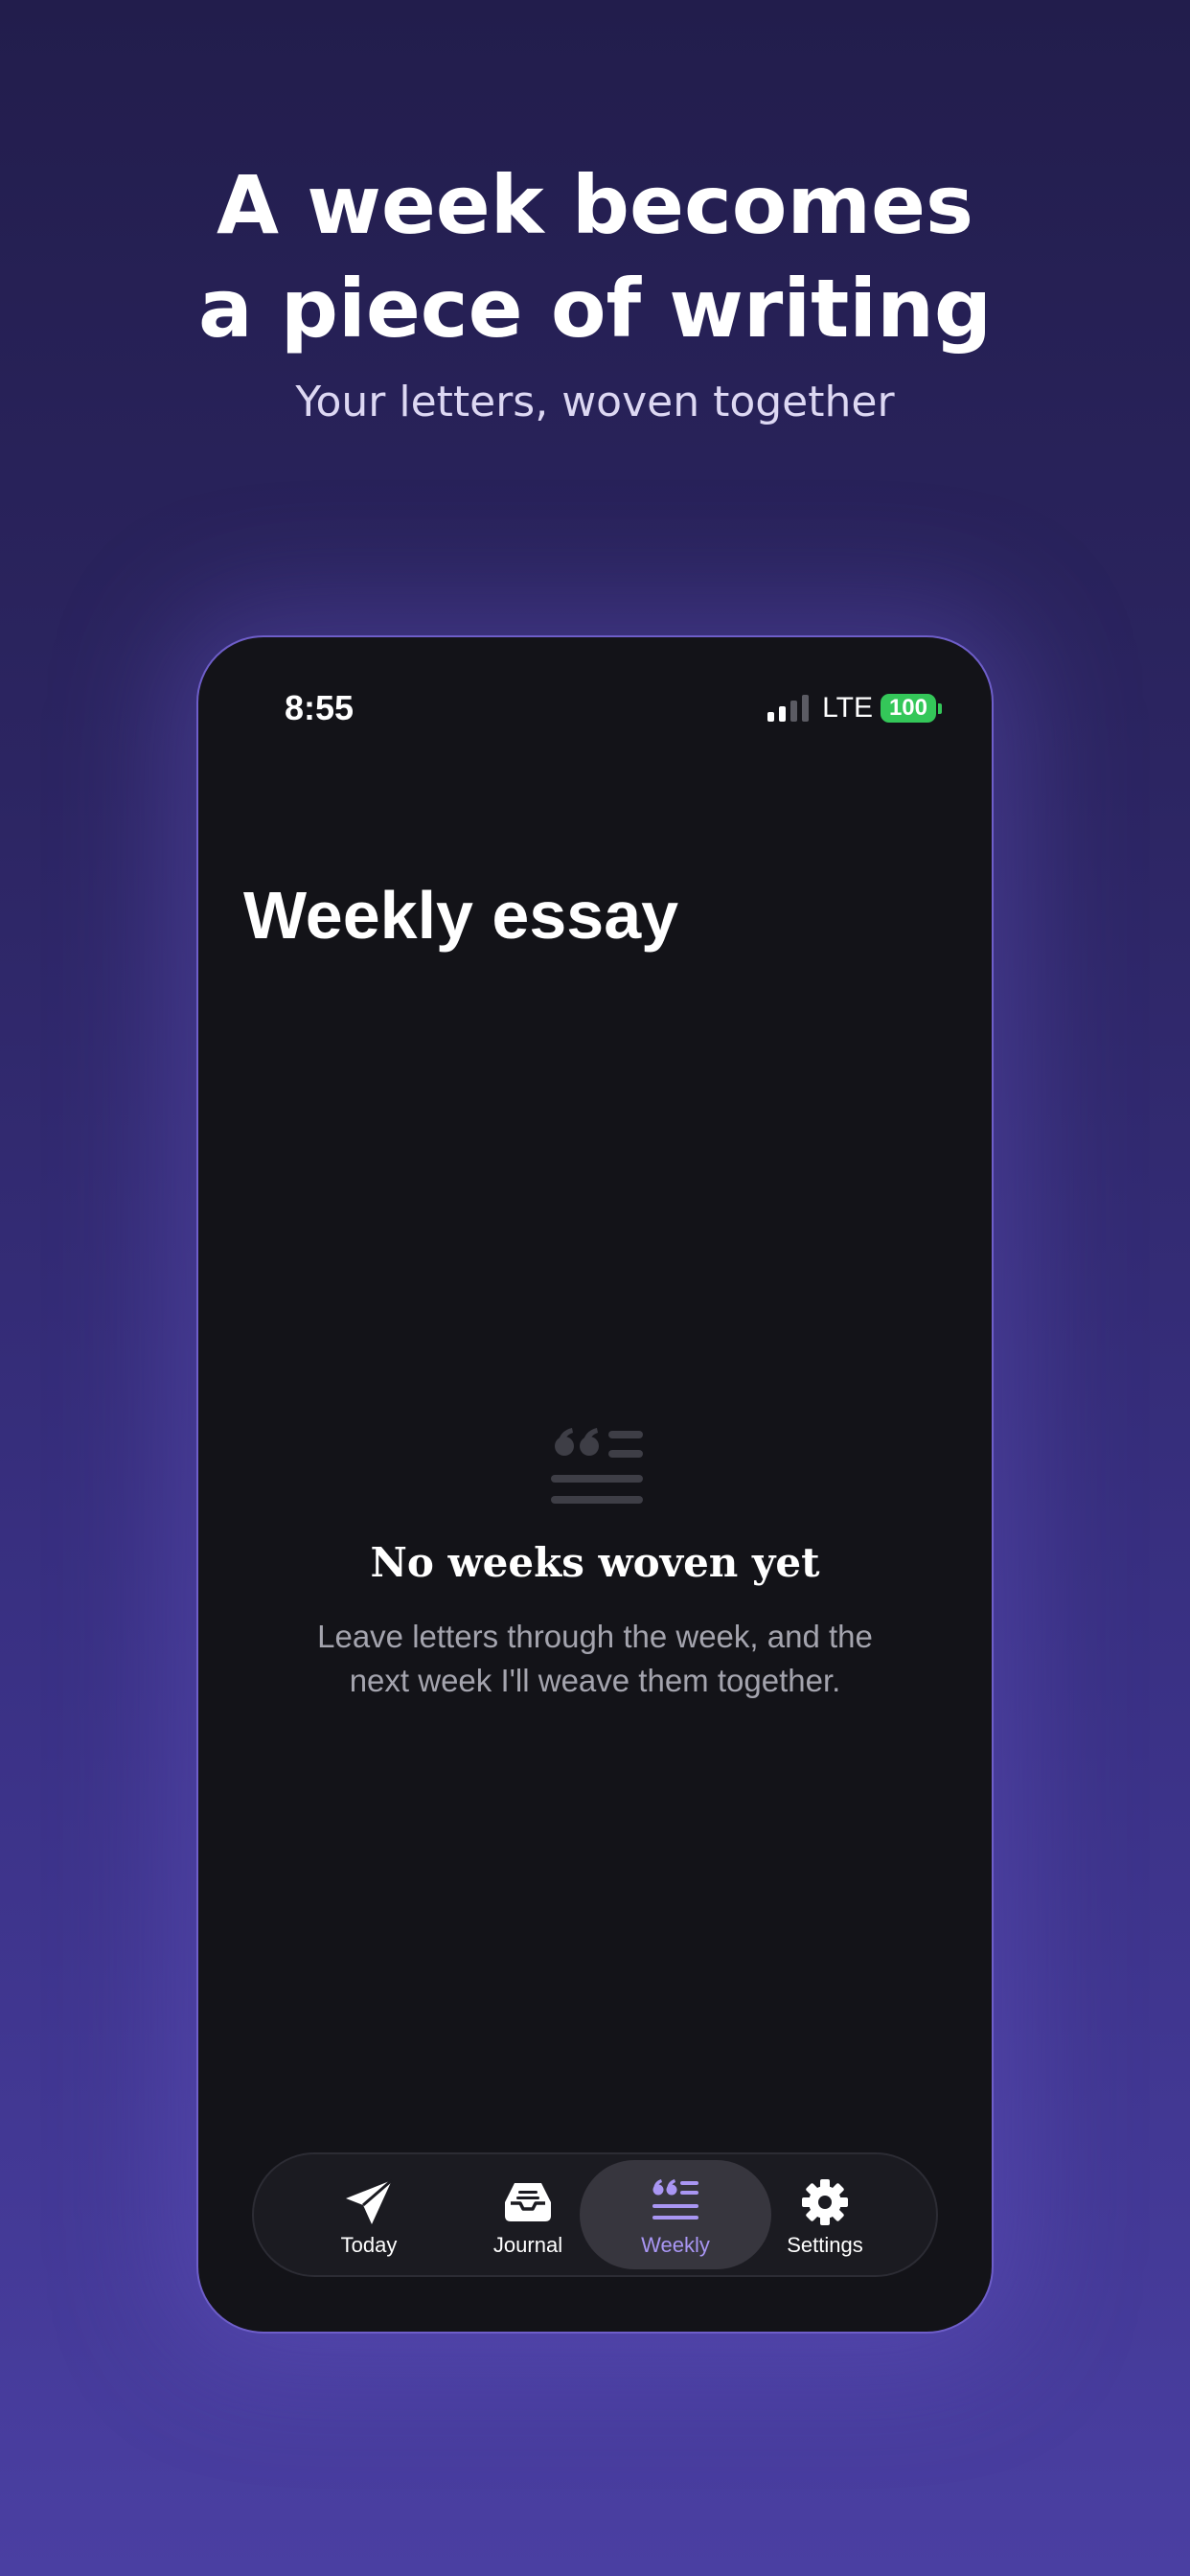 This screenshot has width=1190, height=2576. I want to click on network-type: LTE, so click(848, 708).